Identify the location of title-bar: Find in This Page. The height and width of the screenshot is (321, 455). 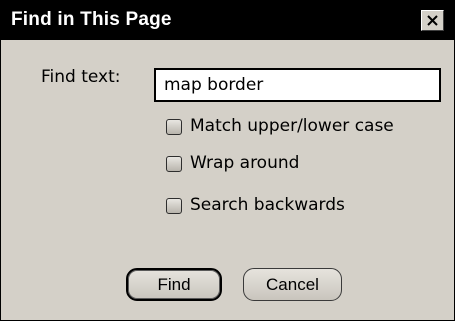
(227, 20).